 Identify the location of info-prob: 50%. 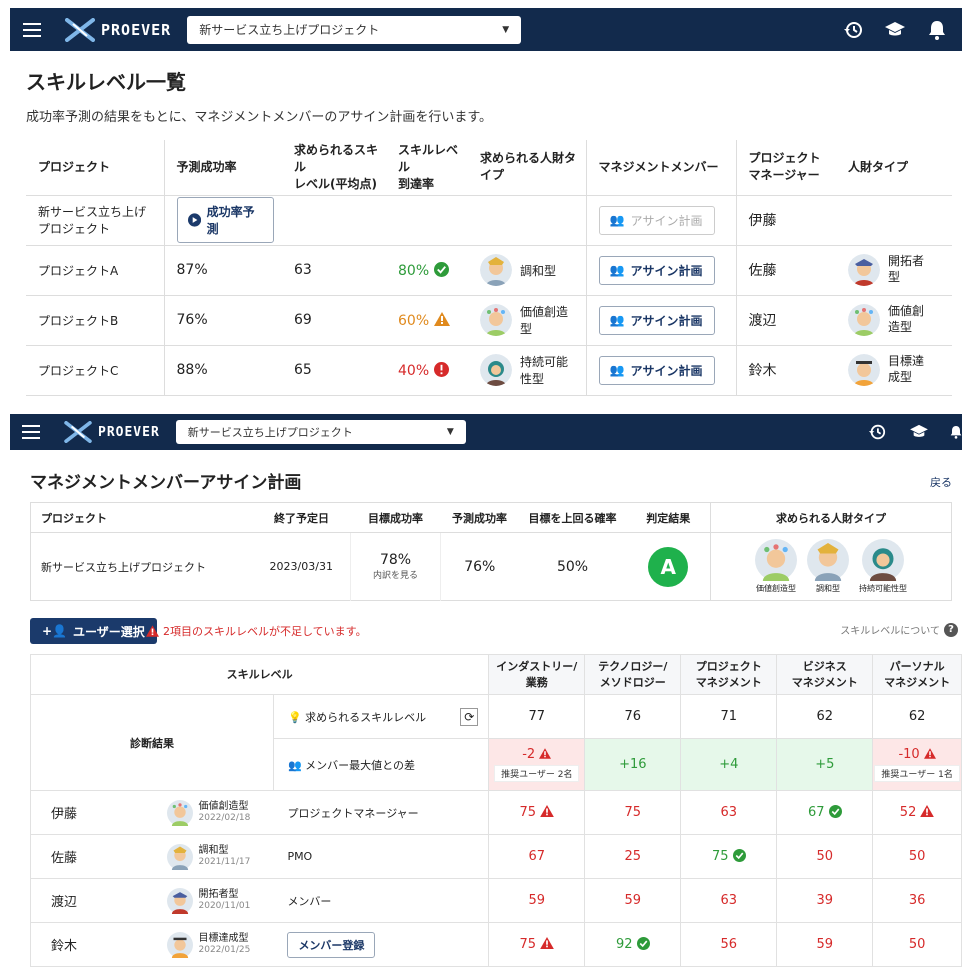
(572, 566).